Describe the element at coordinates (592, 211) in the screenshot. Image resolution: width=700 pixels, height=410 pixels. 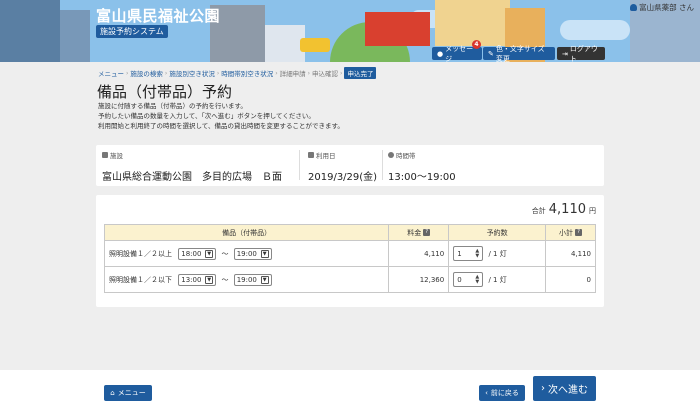
I see `total-unit: 円` at that location.